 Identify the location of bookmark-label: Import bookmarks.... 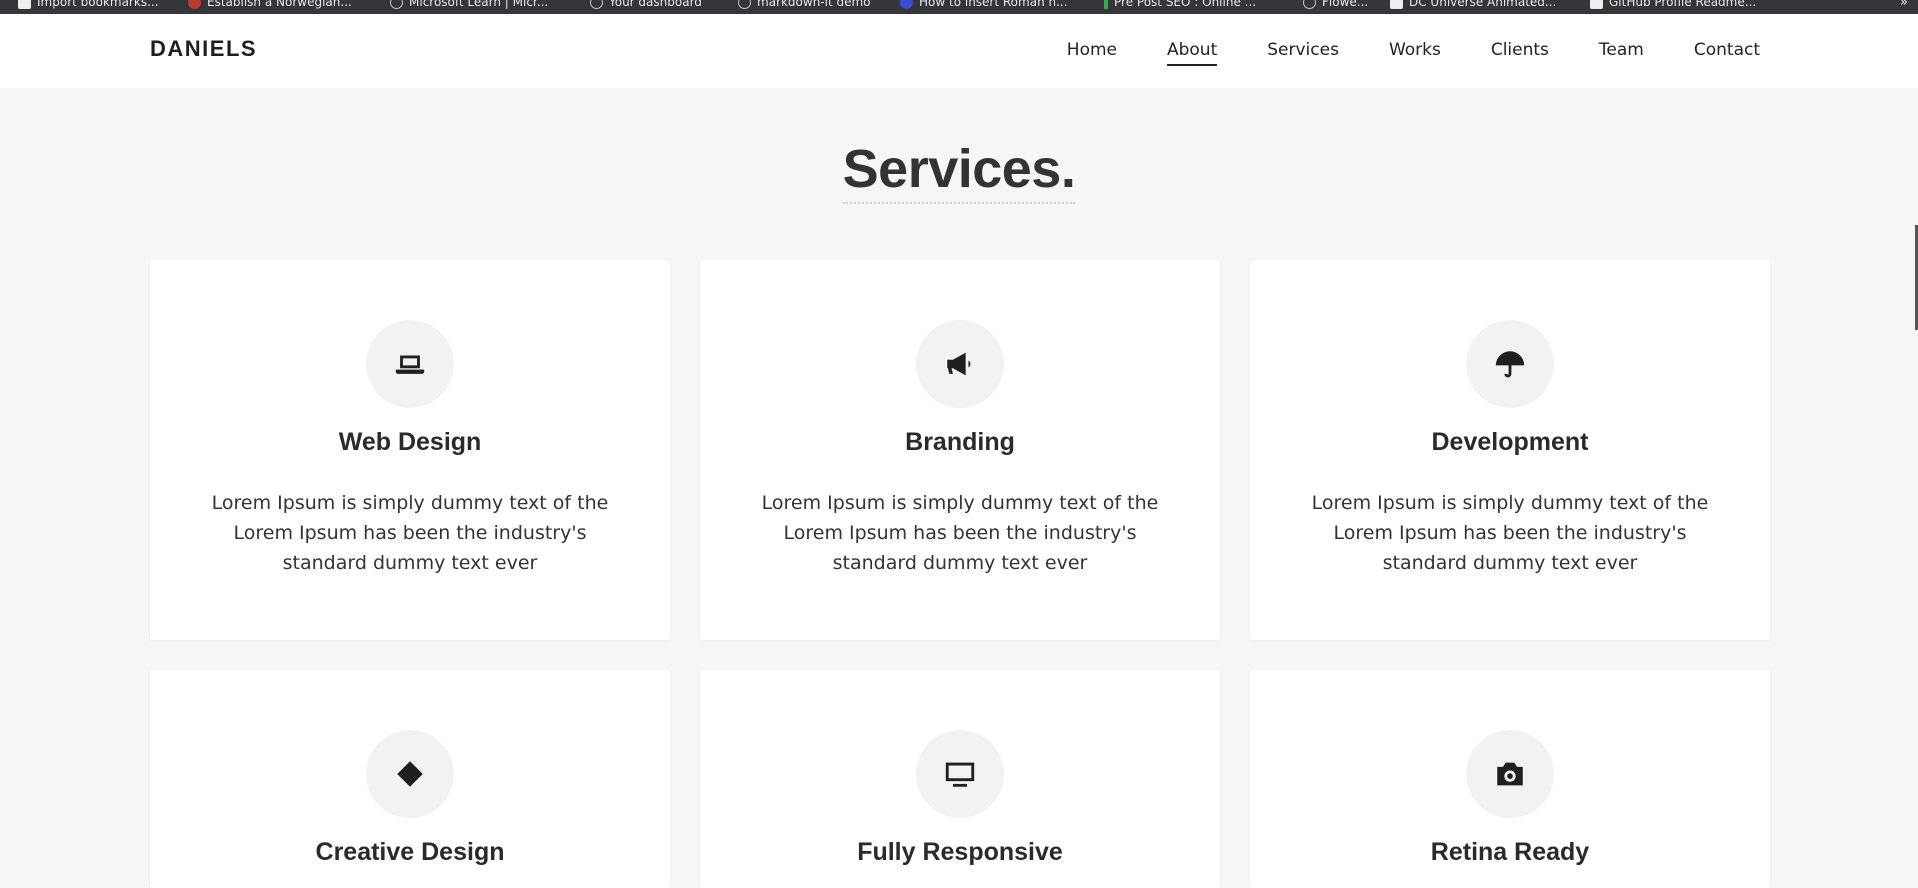
(98, 4).